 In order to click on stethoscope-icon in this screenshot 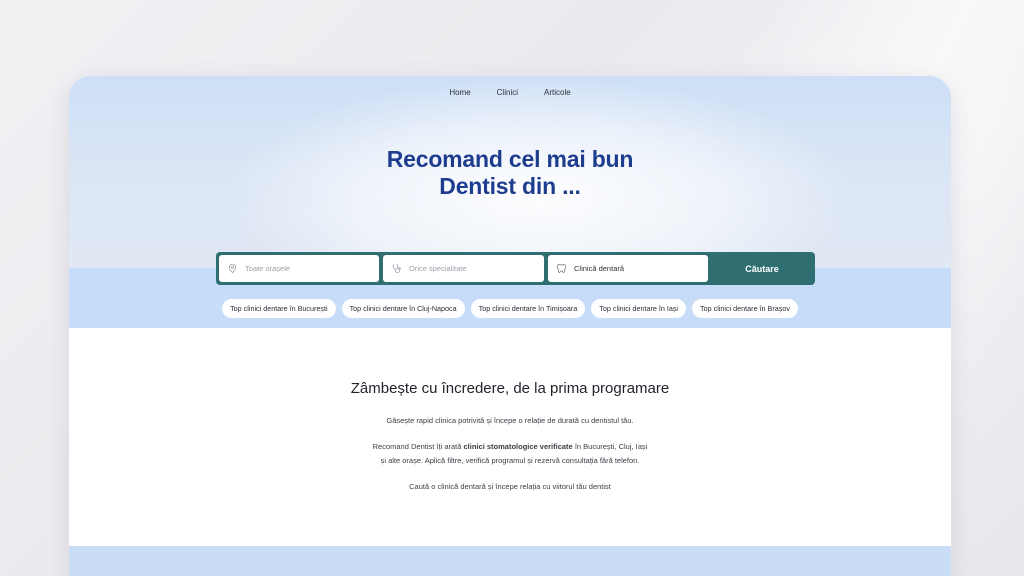, I will do `click(396, 268)`.